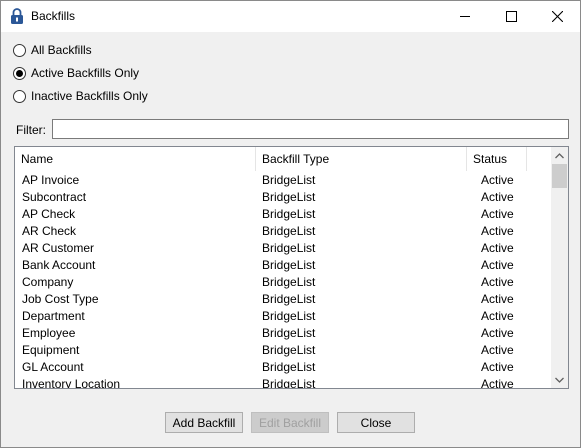  I want to click on maximize-button, so click(511, 16).